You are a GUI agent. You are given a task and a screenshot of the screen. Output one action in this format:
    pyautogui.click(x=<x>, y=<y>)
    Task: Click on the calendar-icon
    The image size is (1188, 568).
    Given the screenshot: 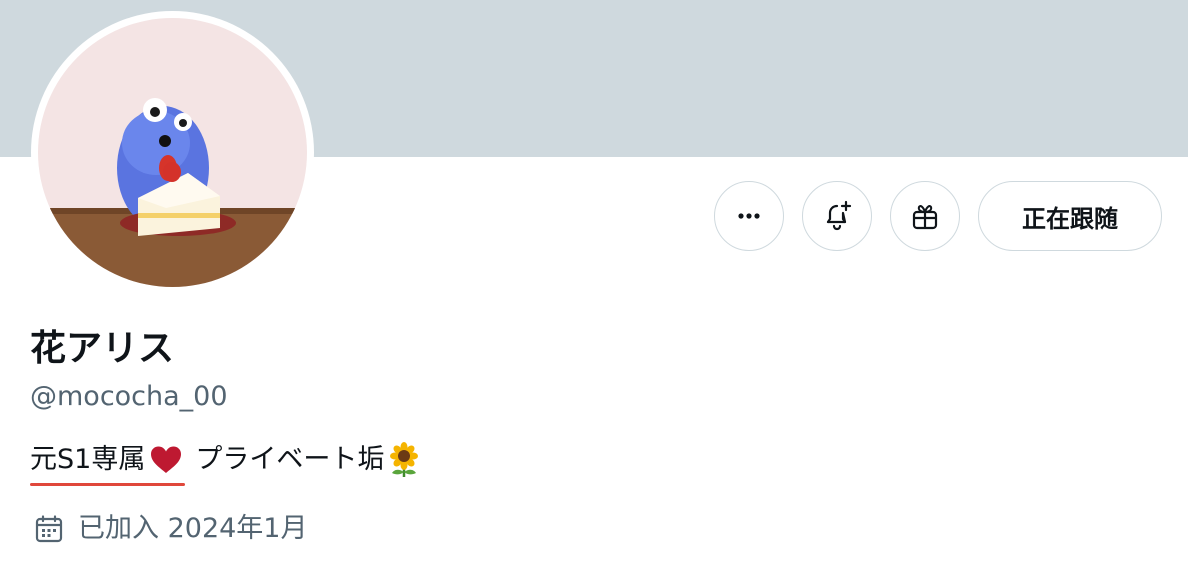 What is the action you would take?
    pyautogui.click(x=49, y=529)
    